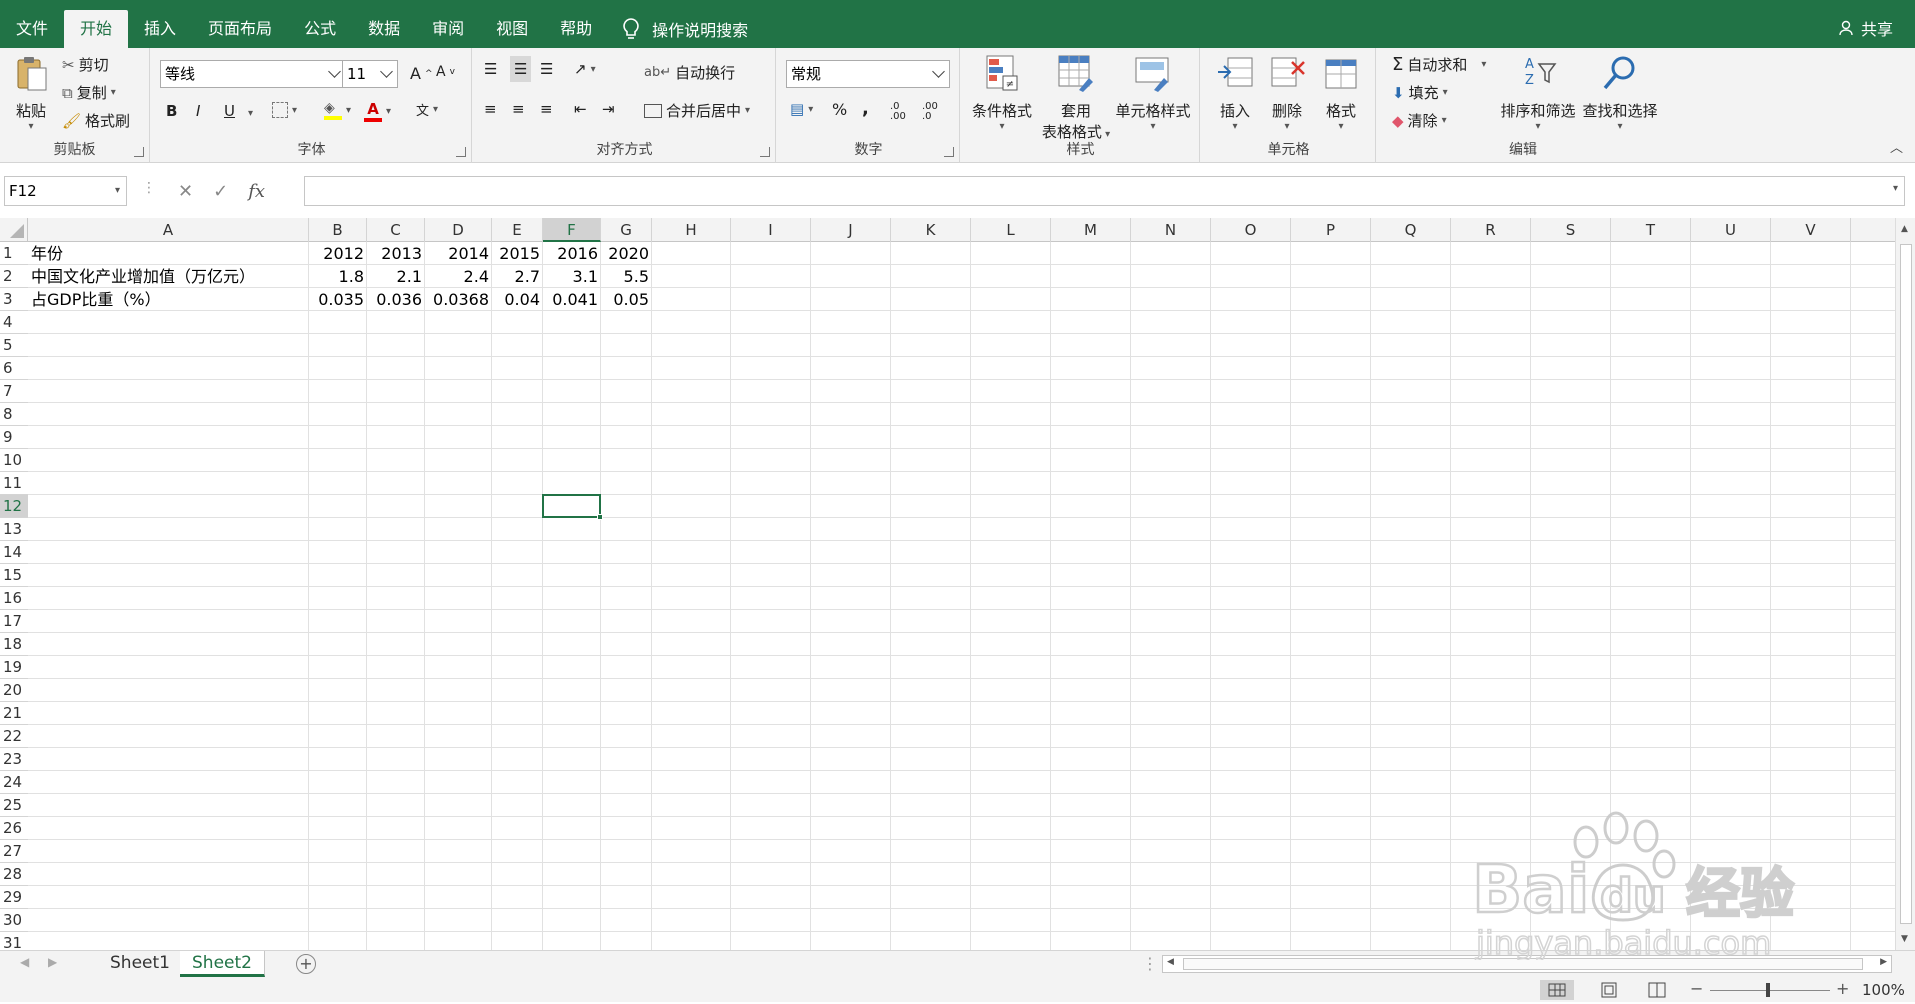 This screenshot has width=1915, height=1004. Describe the element at coordinates (518, 109) in the screenshot. I see `align-center-button: ≡` at that location.